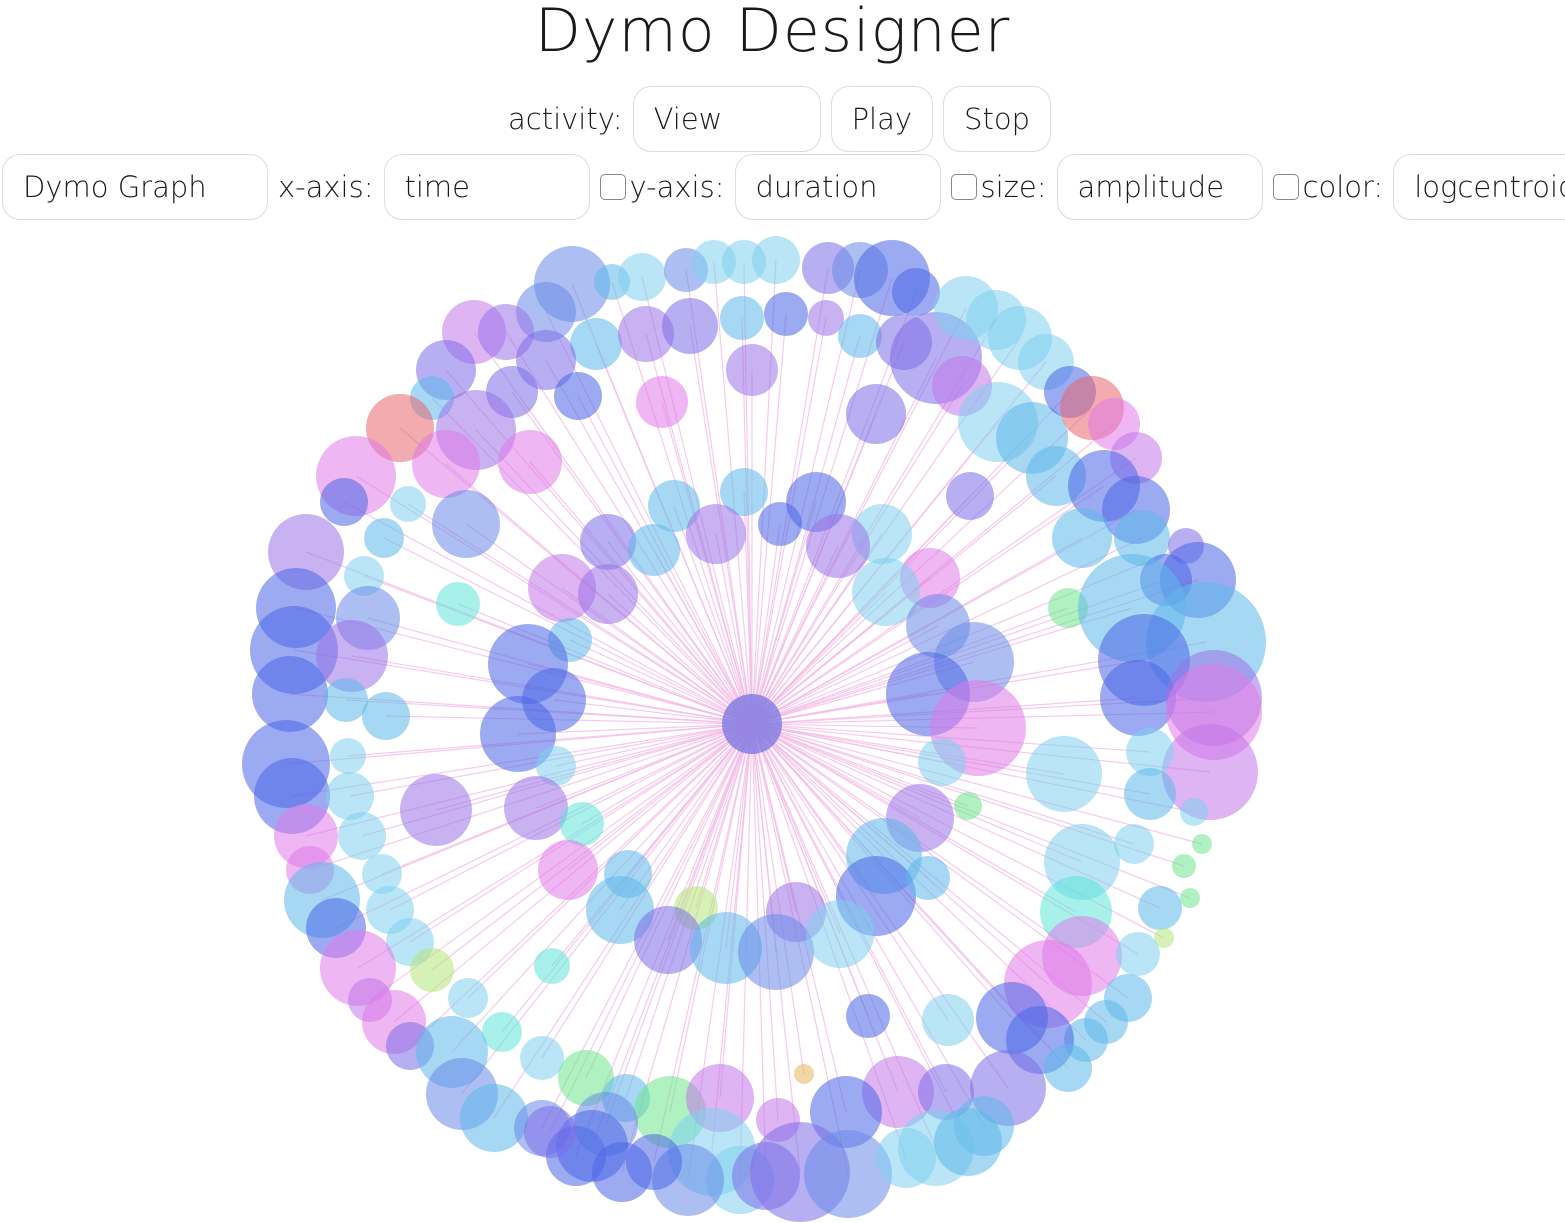 Image resolution: width=1565 pixels, height=1223 pixels. I want to click on graph-hub-node, so click(752, 724).